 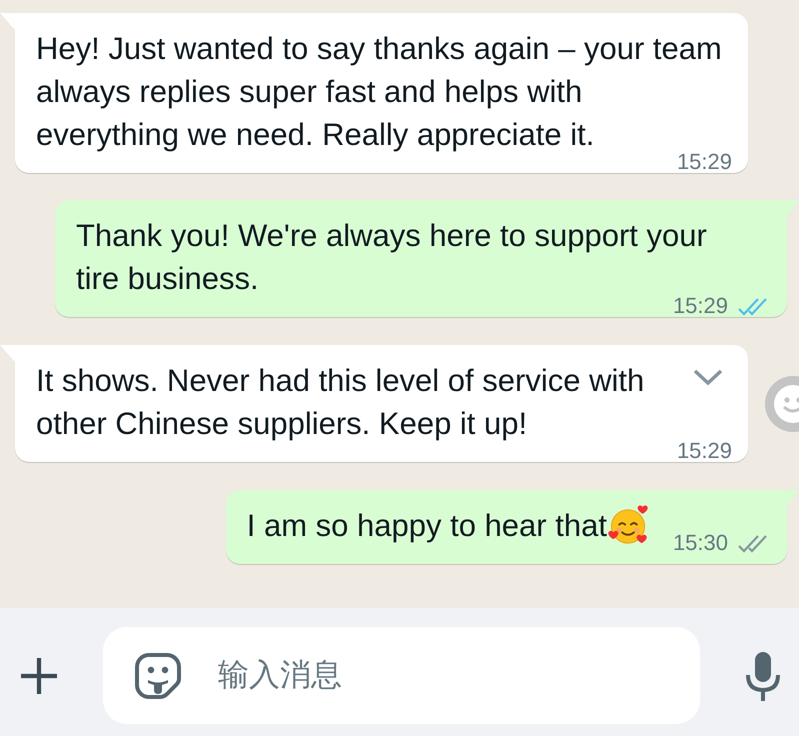 What do you see at coordinates (340, 402) in the screenshot?
I see `message-text: It shows. Never had this level of service with other Chinese suppliers. Keep it up!` at bounding box center [340, 402].